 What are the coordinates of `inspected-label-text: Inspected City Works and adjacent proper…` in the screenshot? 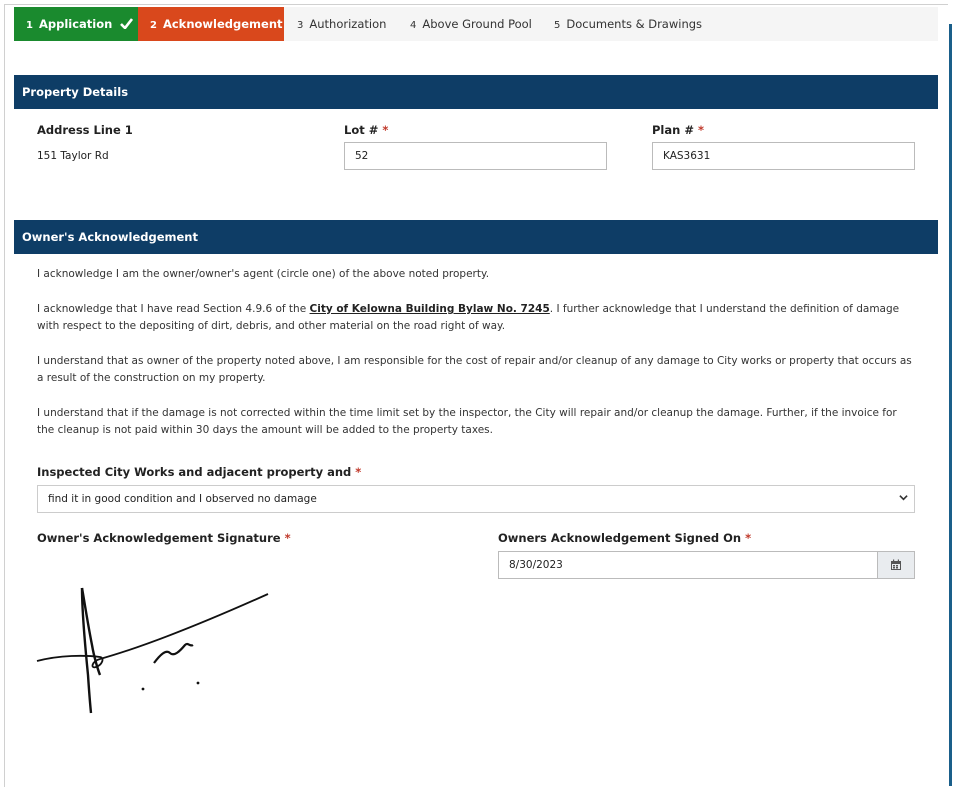 It's located at (194, 472).